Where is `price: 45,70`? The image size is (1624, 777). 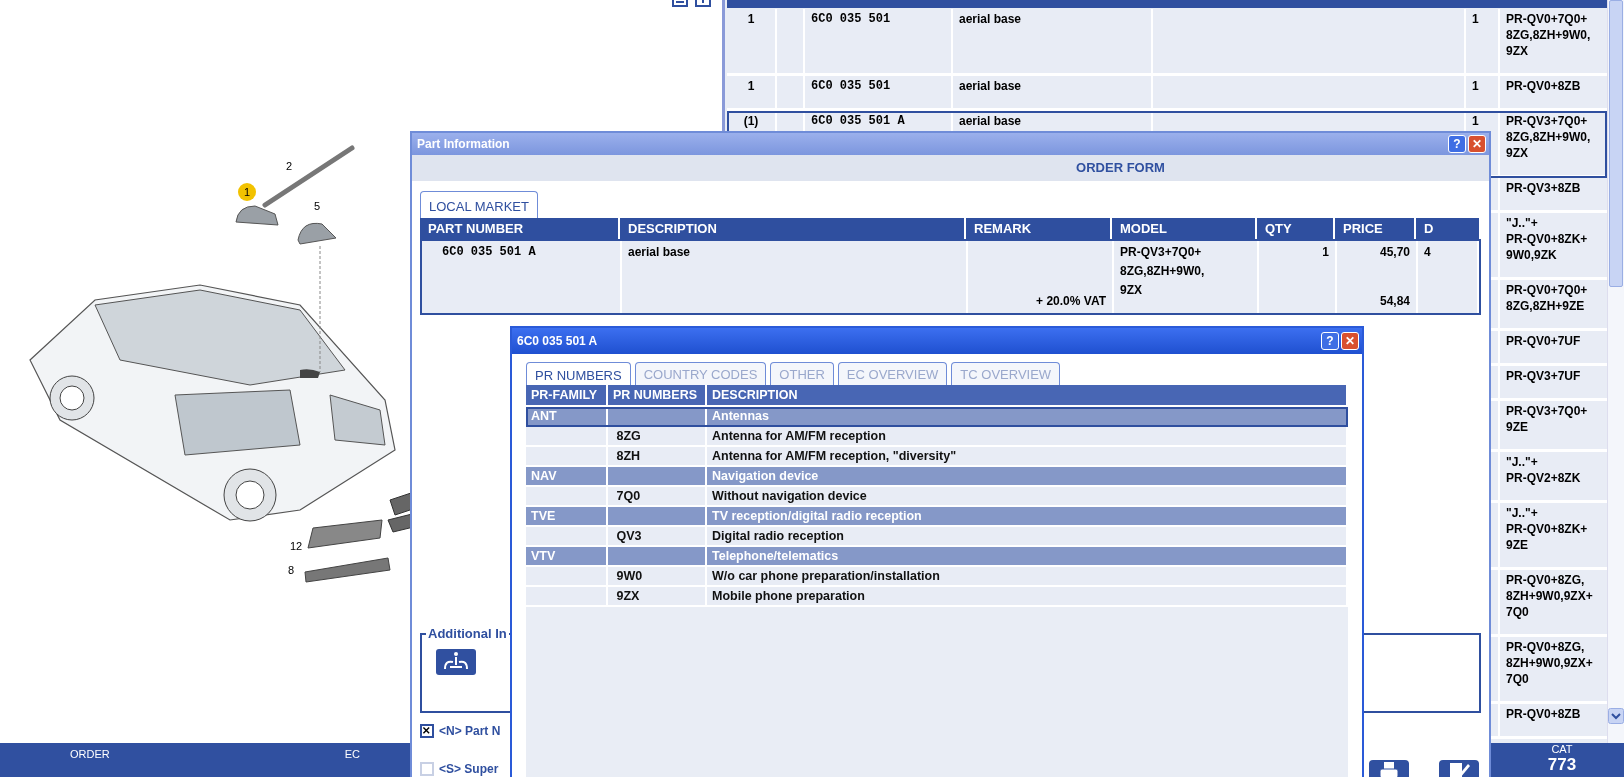
price: 45,70 is located at coordinates (1394, 252).